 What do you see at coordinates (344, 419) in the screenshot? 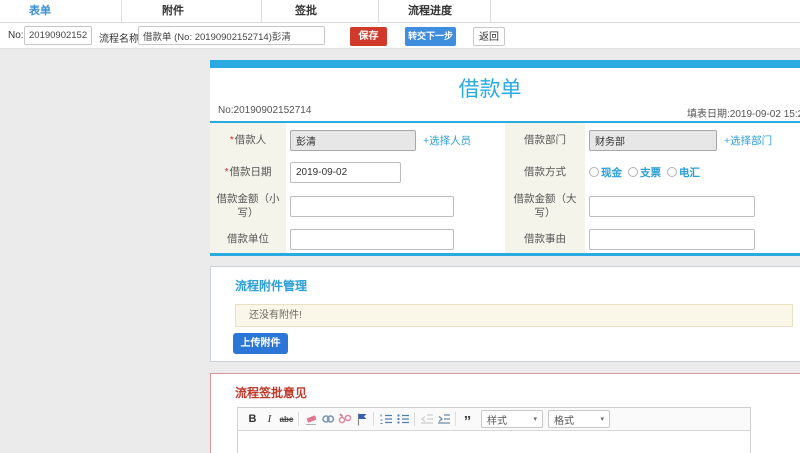
I see `unlink-icon` at bounding box center [344, 419].